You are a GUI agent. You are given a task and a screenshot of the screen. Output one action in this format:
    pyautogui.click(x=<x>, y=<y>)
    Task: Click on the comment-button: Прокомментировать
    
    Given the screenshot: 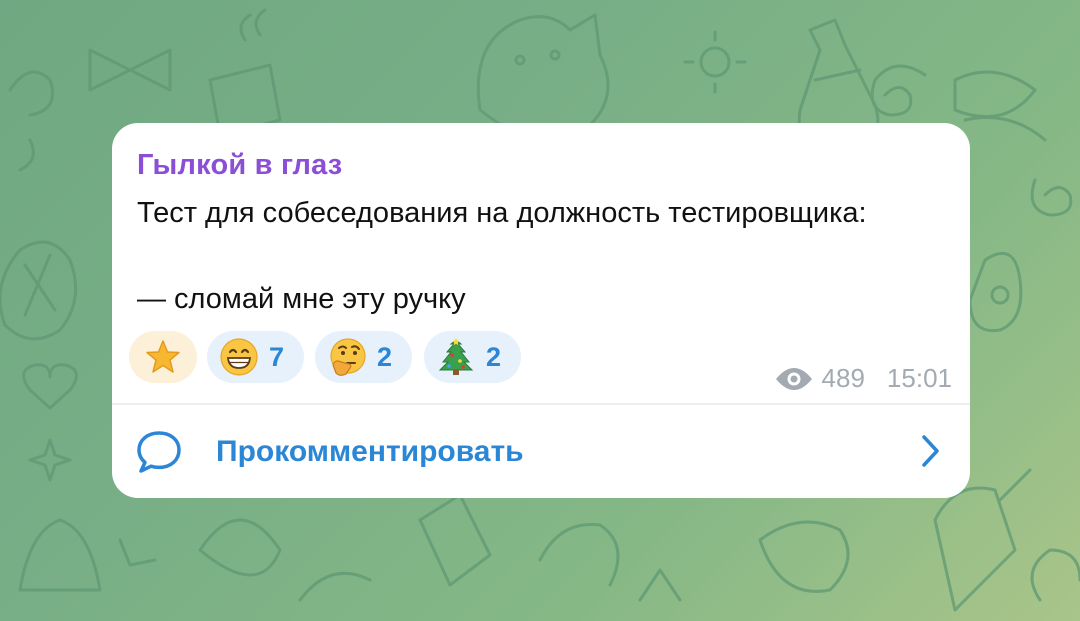 What is the action you would take?
    pyautogui.click(x=541, y=451)
    